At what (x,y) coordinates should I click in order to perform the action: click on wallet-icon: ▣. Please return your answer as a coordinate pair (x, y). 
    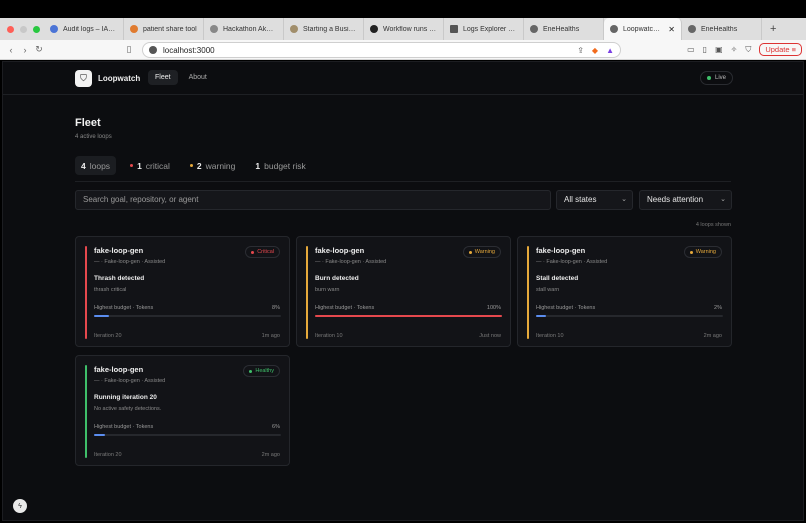
    Looking at the image, I should click on (719, 49).